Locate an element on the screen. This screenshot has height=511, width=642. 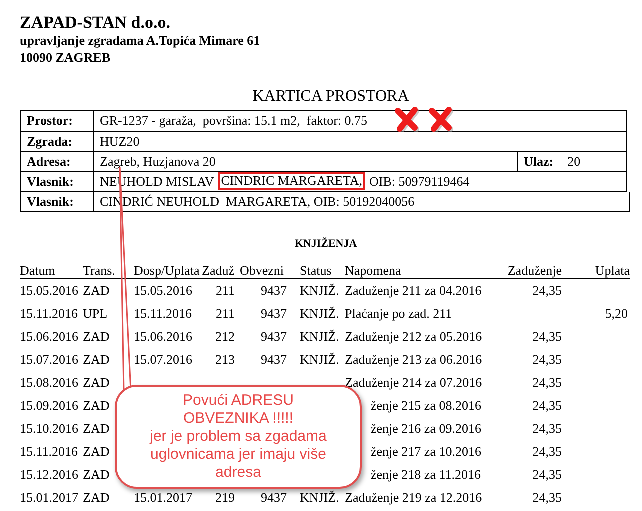
field-value: 20 is located at coordinates (574, 161).